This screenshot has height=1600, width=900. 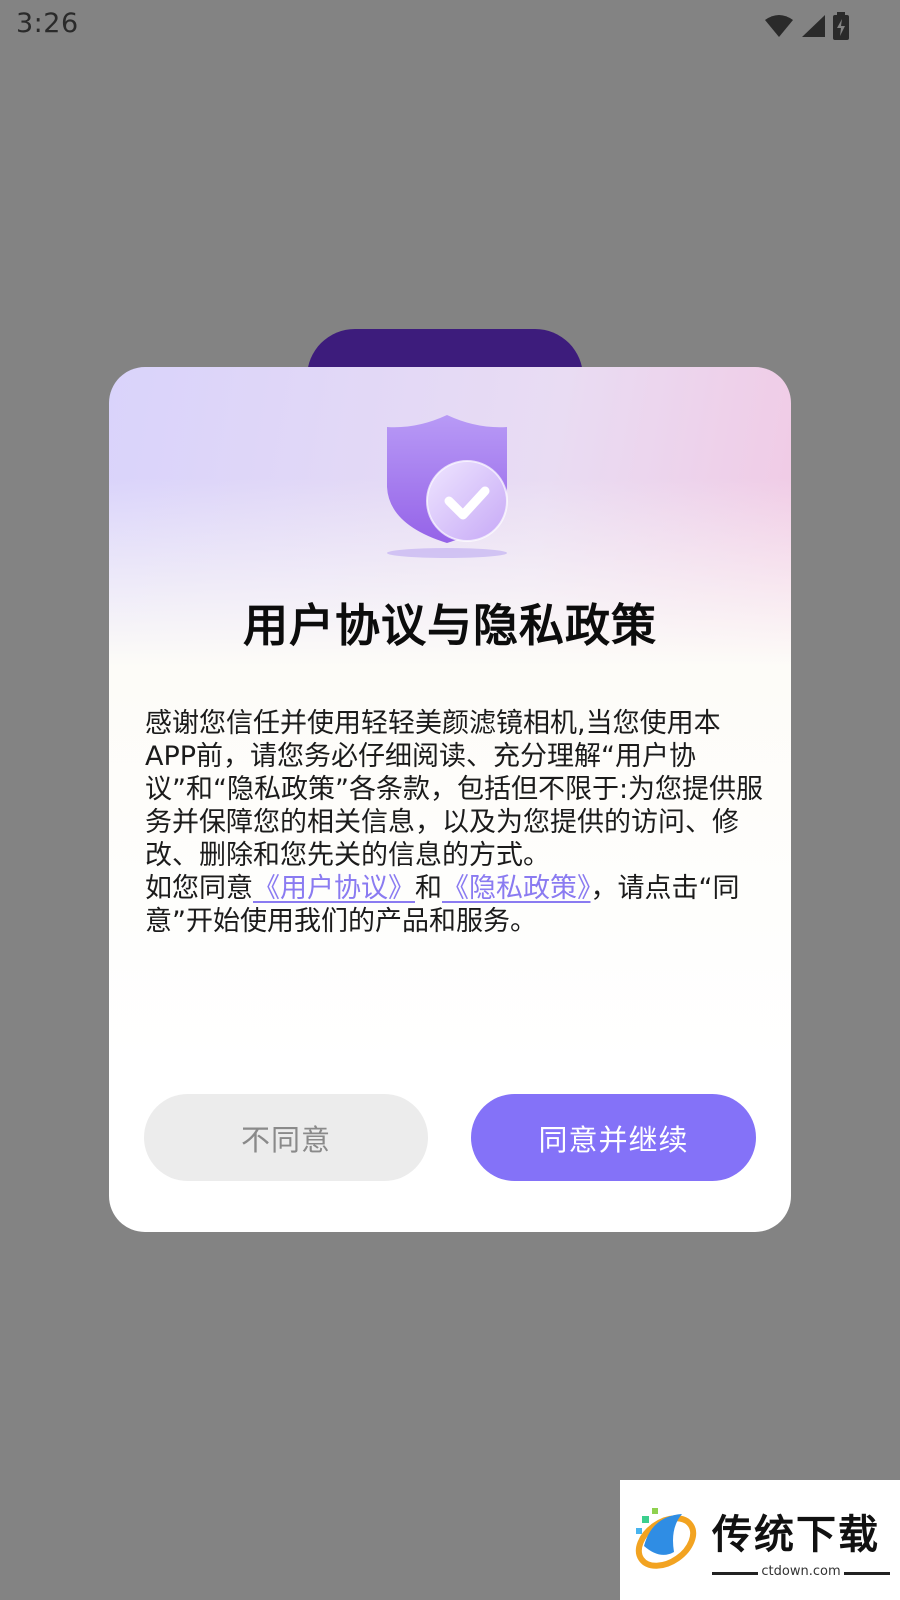 I want to click on status-time: 3:26, so click(x=47, y=23).